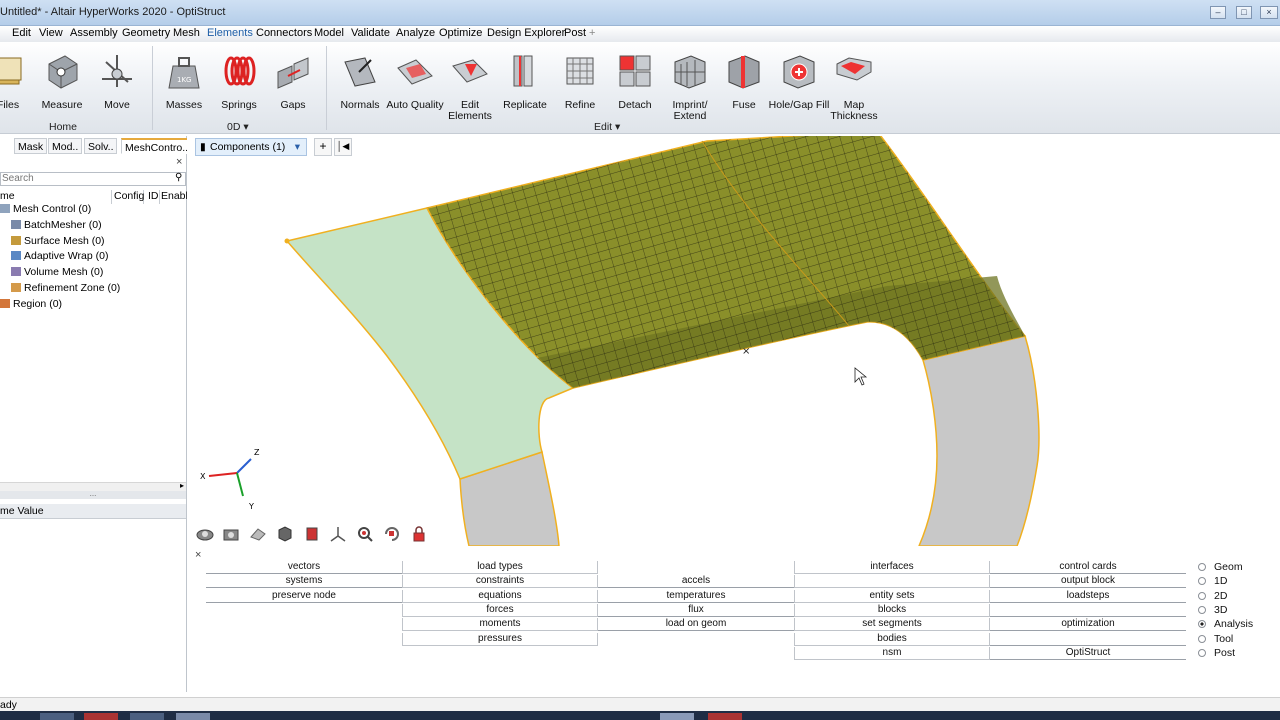 The width and height of the screenshot is (1280, 720). I want to click on cmd-entity-sets: entity sets, so click(892, 596).